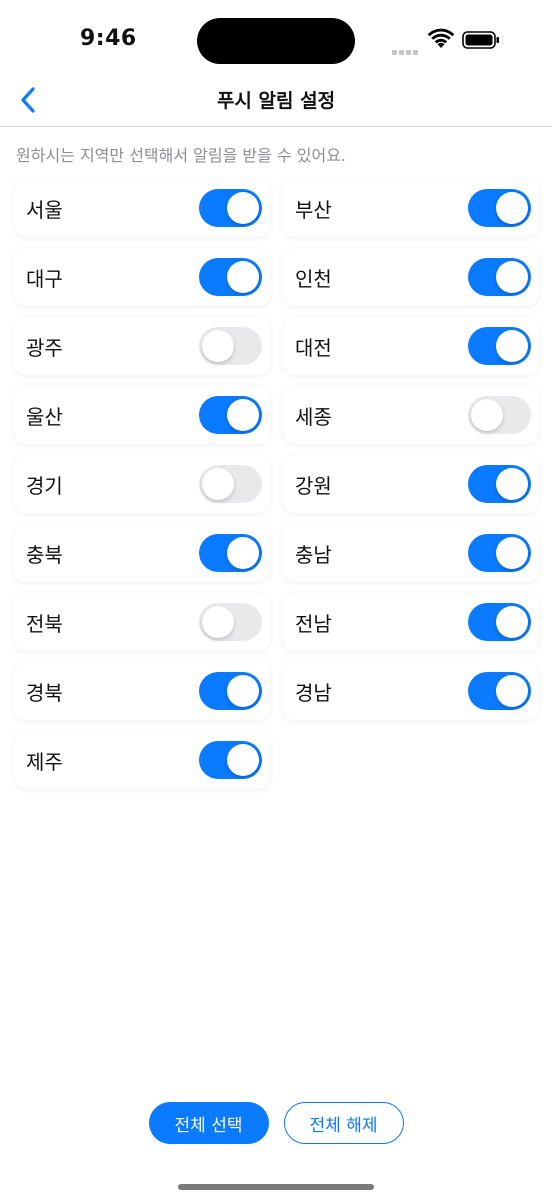  What do you see at coordinates (142, 277) in the screenshot?
I see `region-card: 대구` at bounding box center [142, 277].